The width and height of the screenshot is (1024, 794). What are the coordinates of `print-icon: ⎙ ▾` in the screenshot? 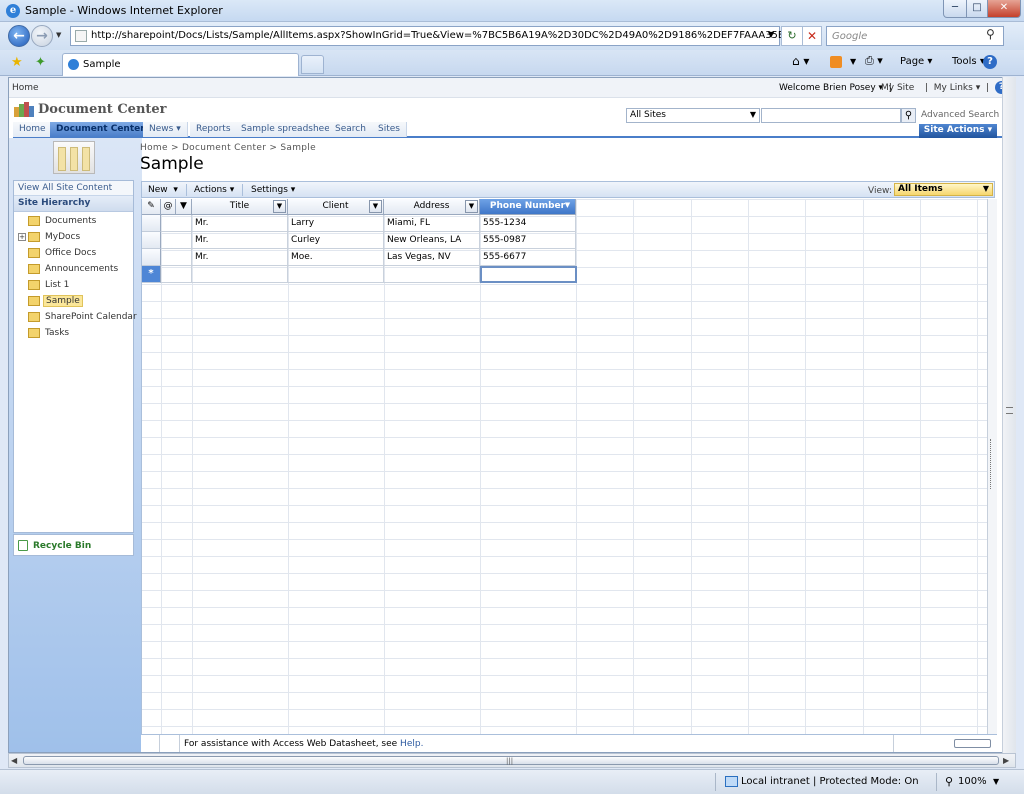 It's located at (874, 61).